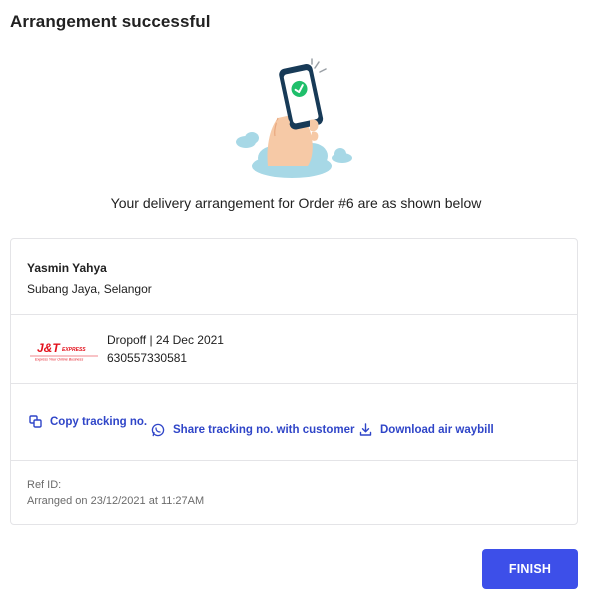 The image size is (592, 602). Describe the element at coordinates (110, 21) in the screenshot. I see `page-title: Arrangement successful` at that location.